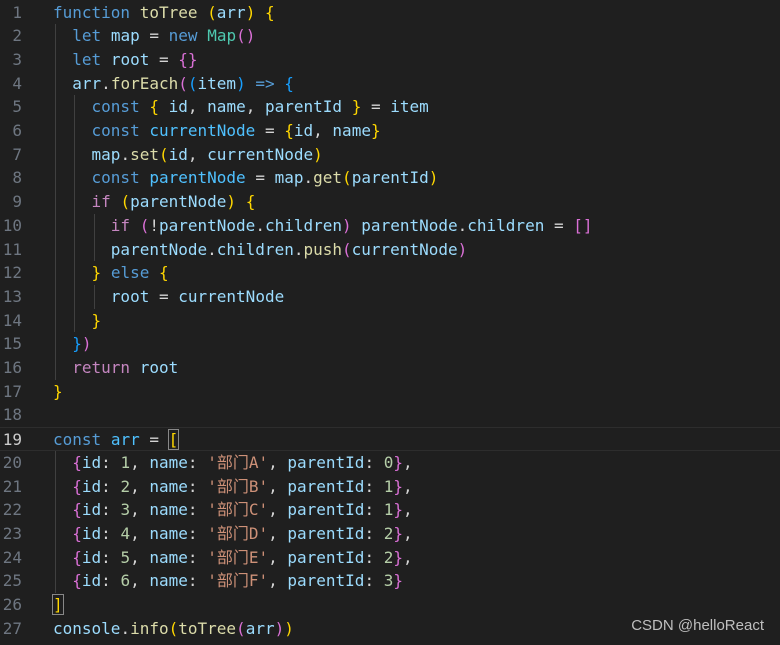 Image resolution: width=780 pixels, height=645 pixels. I want to click on line-number: 6, so click(17, 130).